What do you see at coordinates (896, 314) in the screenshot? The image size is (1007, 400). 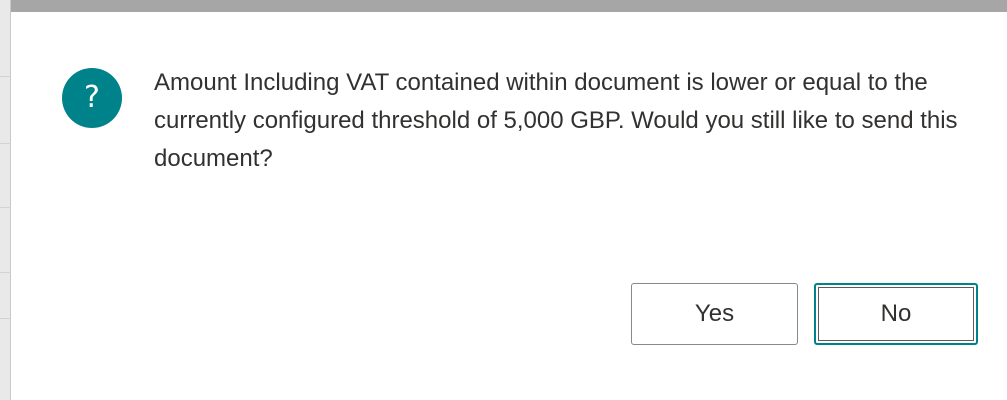 I see `no-button: No` at bounding box center [896, 314].